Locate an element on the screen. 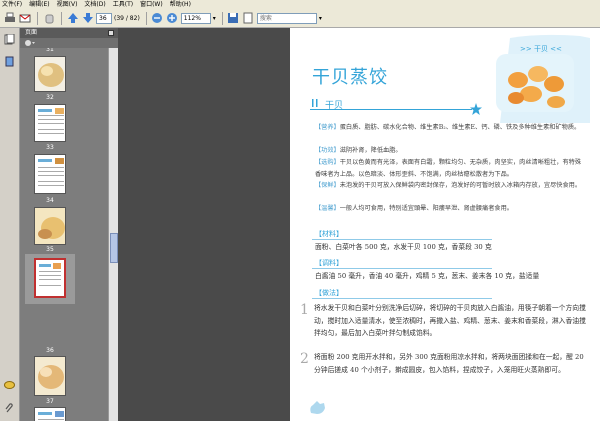 The image size is (600, 421). function-label: 【功效】 is located at coordinates (327, 150).